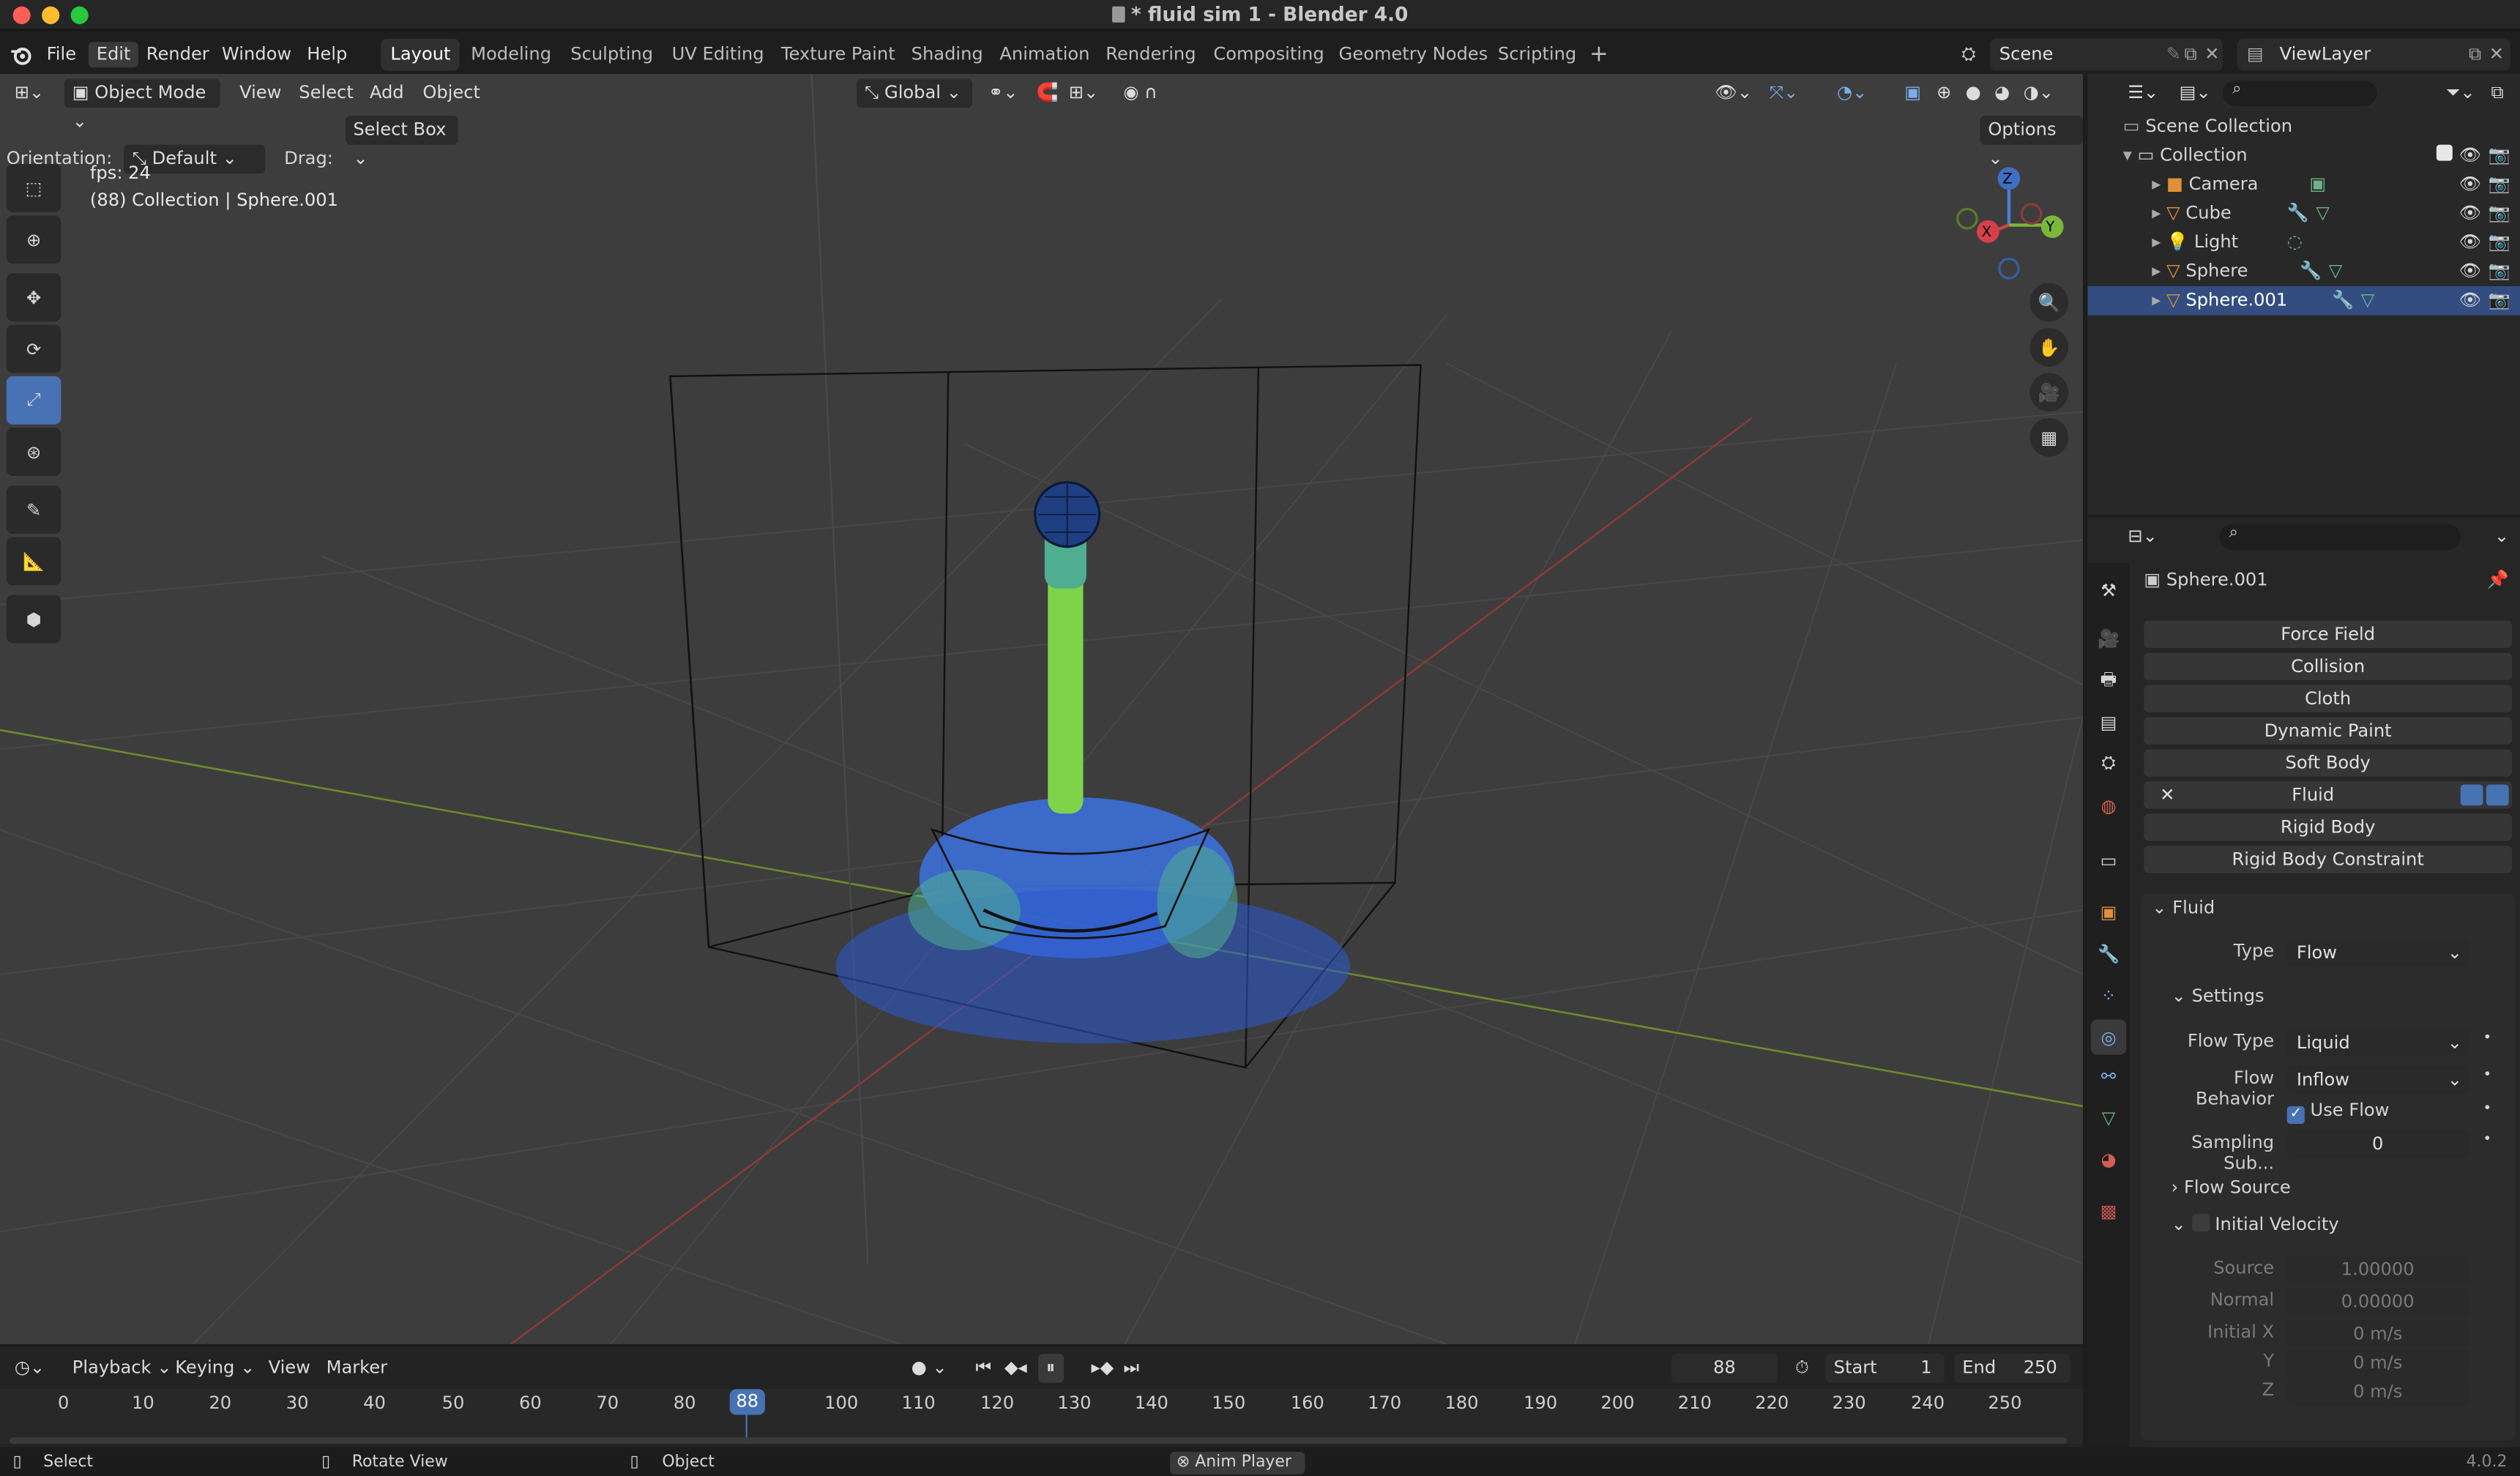 This screenshot has height=1476, width=2520. Describe the element at coordinates (2475, 55) in the screenshot. I see `new-view-layer-icon: ⧉` at that location.